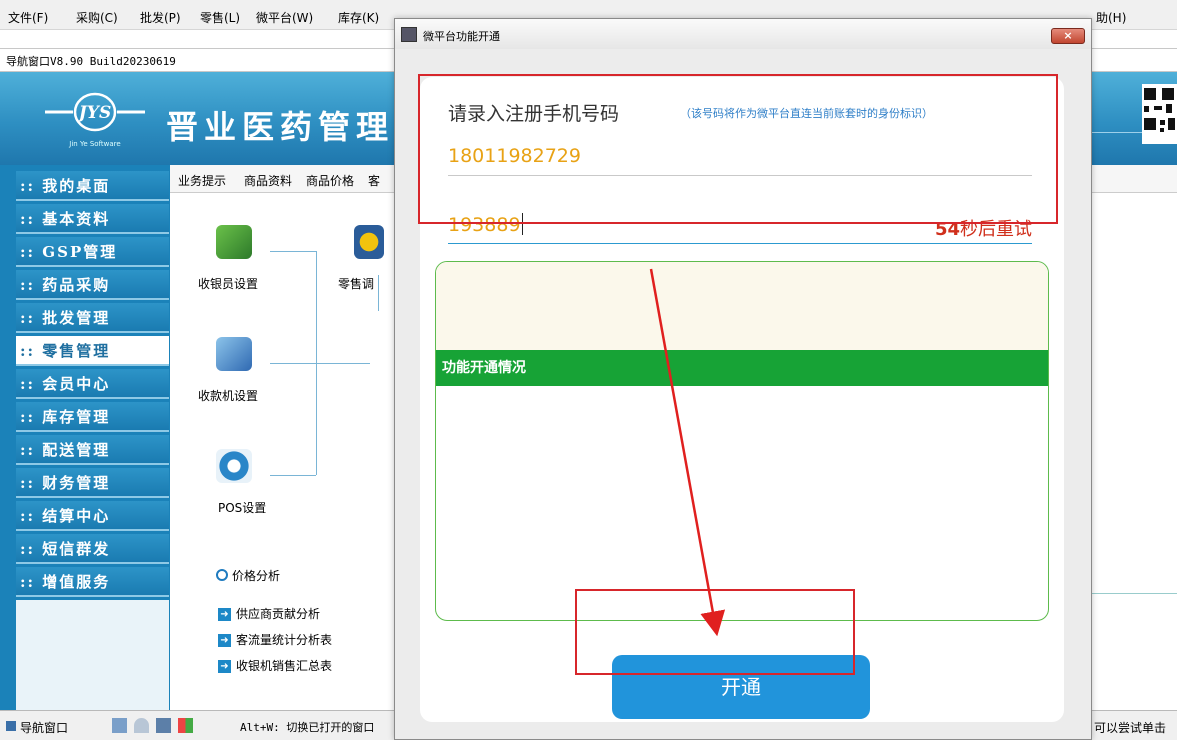  I want to click on menu-file: 文件(F), so click(28, 17).